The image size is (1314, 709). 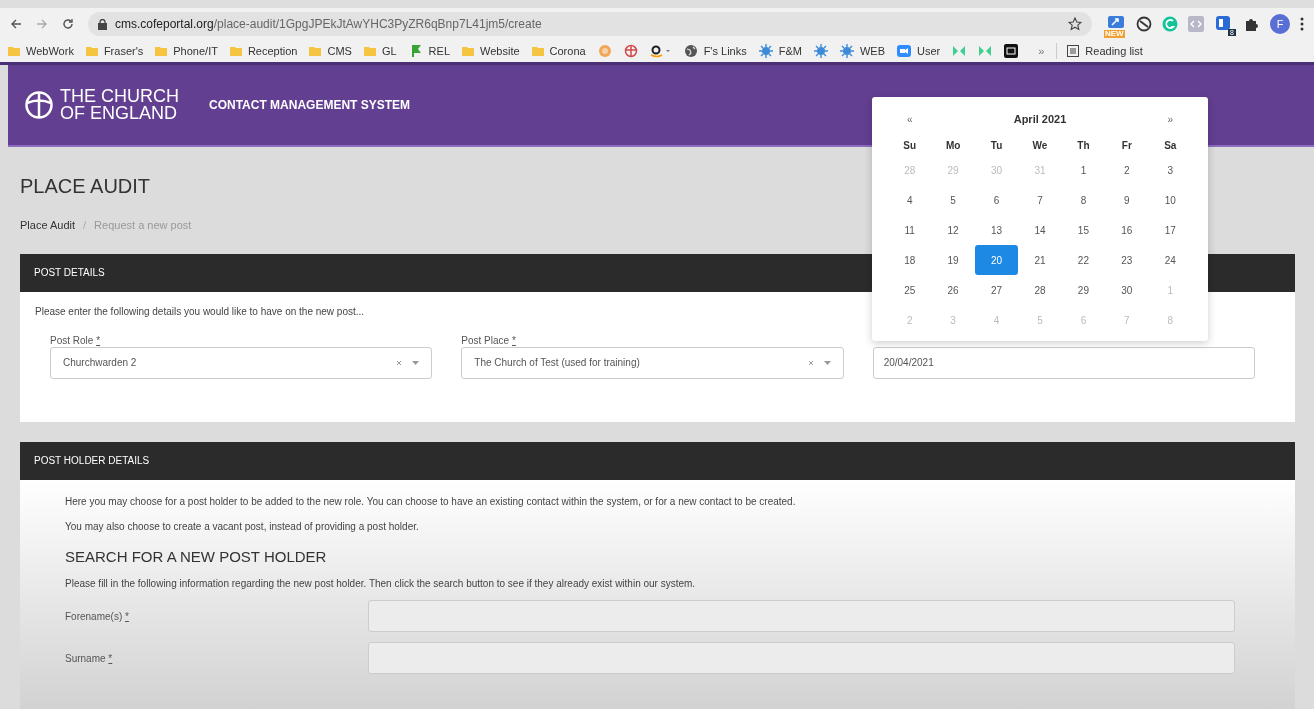 I want to click on calendar-day: 26, so click(x=953, y=290).